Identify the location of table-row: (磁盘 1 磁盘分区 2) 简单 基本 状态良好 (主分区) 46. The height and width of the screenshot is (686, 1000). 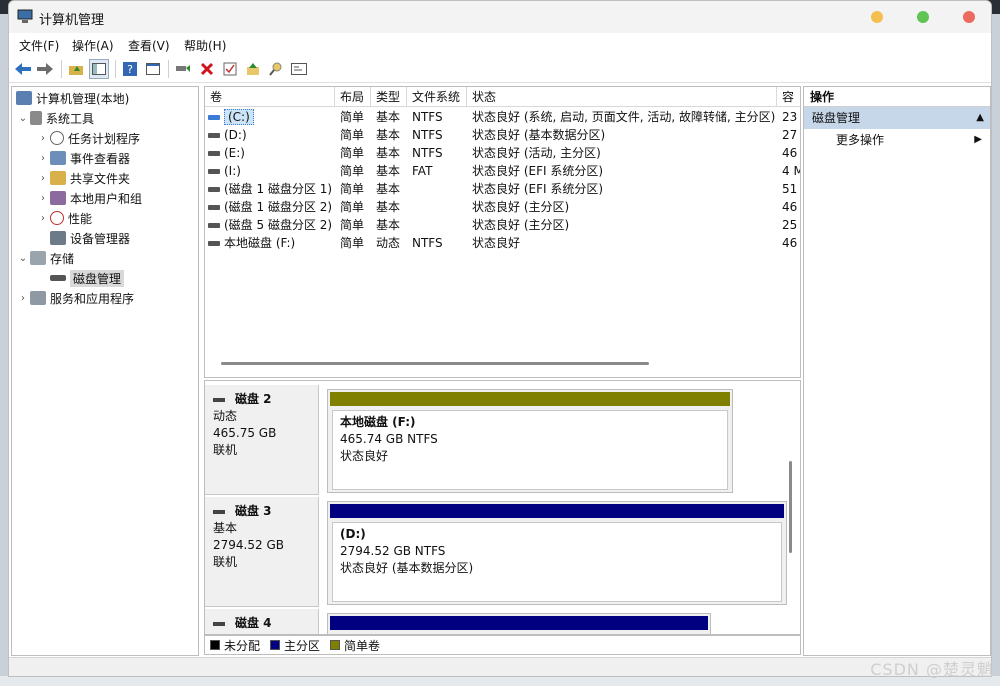
(502, 207).